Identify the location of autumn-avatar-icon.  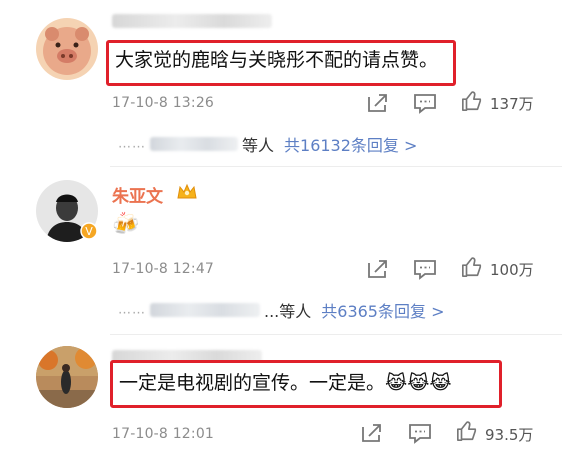
(67, 377).